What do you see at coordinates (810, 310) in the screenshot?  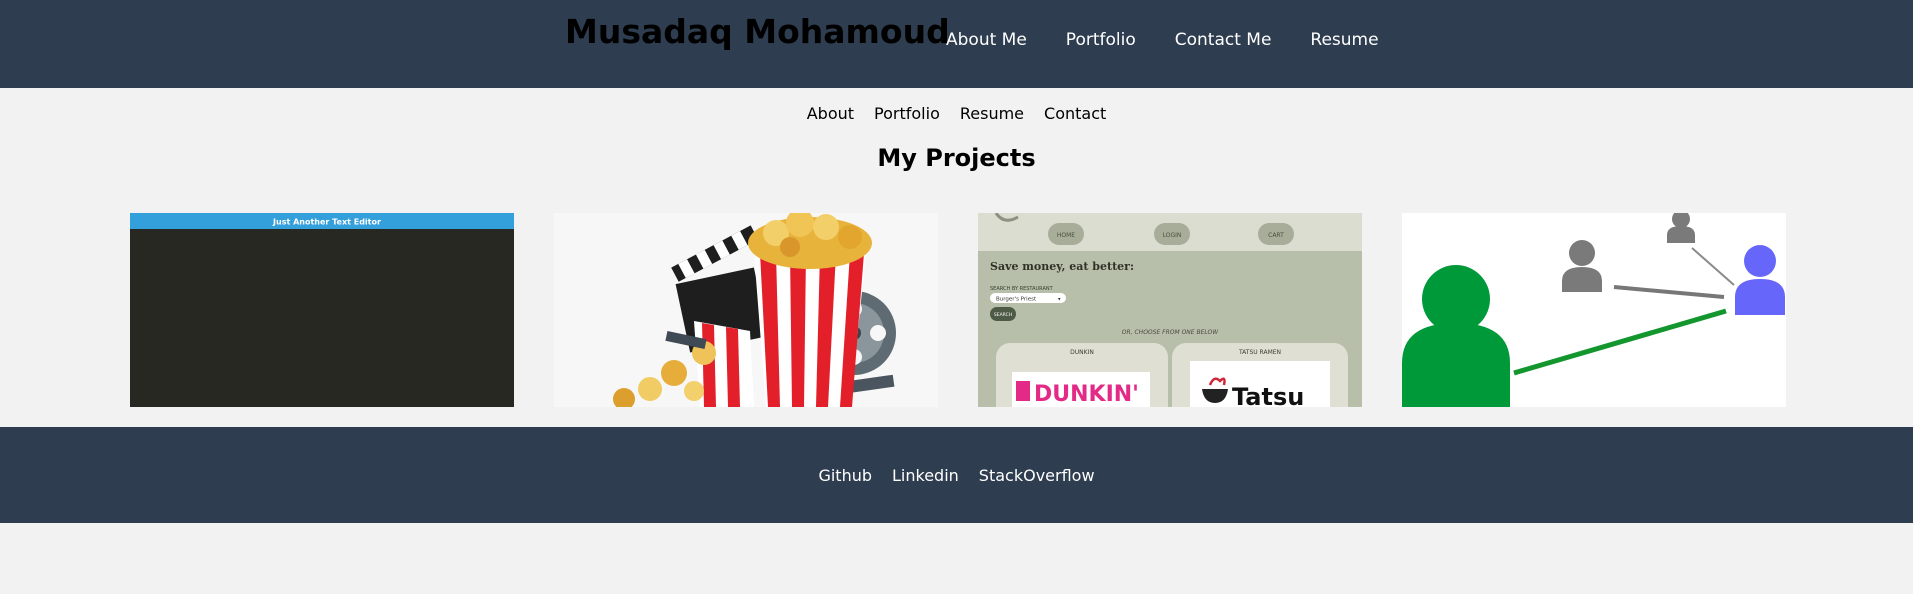 I see `popcorn-bucket-icon` at bounding box center [810, 310].